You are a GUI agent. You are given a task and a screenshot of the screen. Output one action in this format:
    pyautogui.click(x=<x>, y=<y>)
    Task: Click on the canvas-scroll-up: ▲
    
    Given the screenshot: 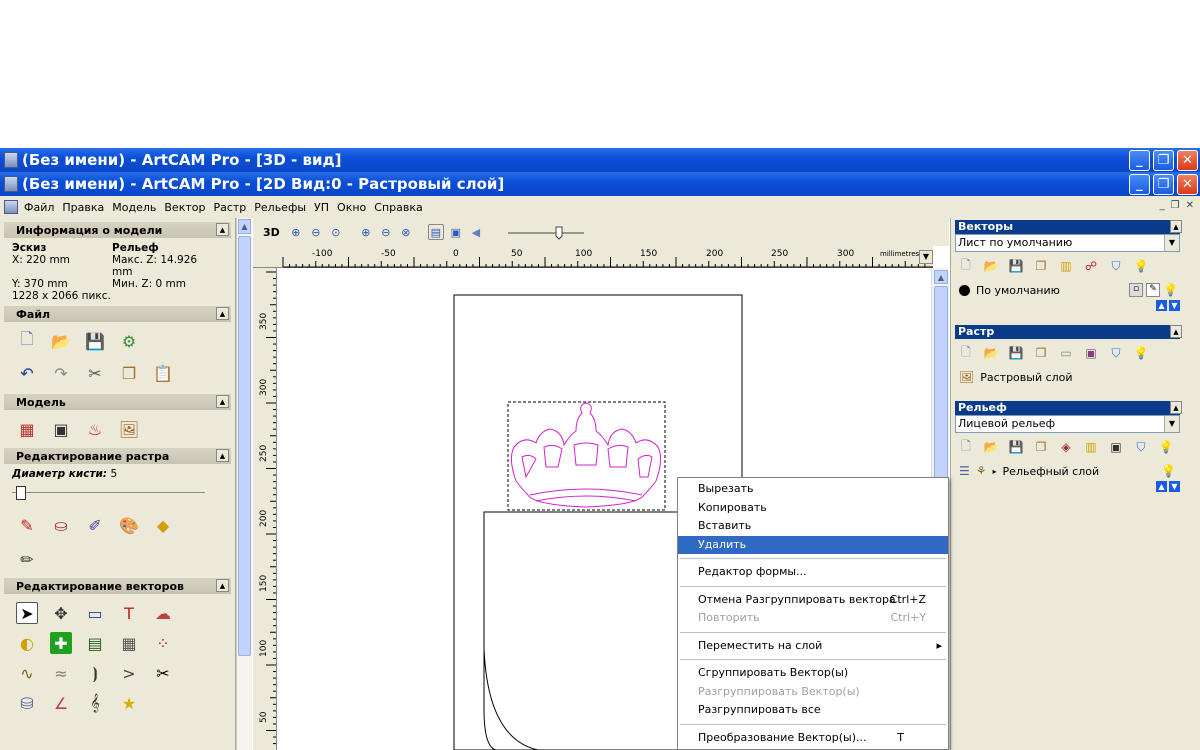 What is the action you would take?
    pyautogui.click(x=941, y=277)
    